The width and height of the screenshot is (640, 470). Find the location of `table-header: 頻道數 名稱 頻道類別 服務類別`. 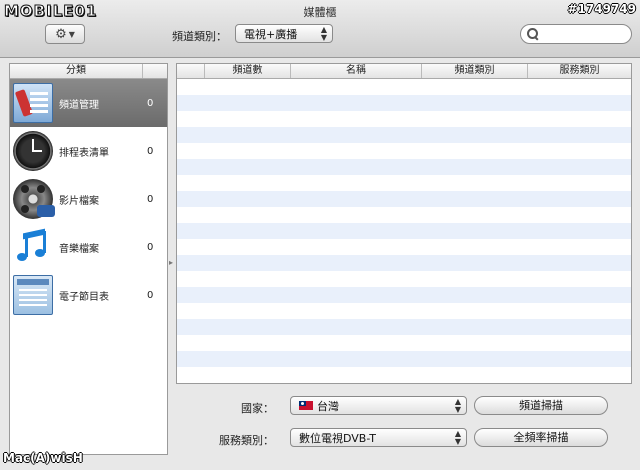

table-header: 頻道數 名稱 頻道類別 服務類別 is located at coordinates (404, 71).